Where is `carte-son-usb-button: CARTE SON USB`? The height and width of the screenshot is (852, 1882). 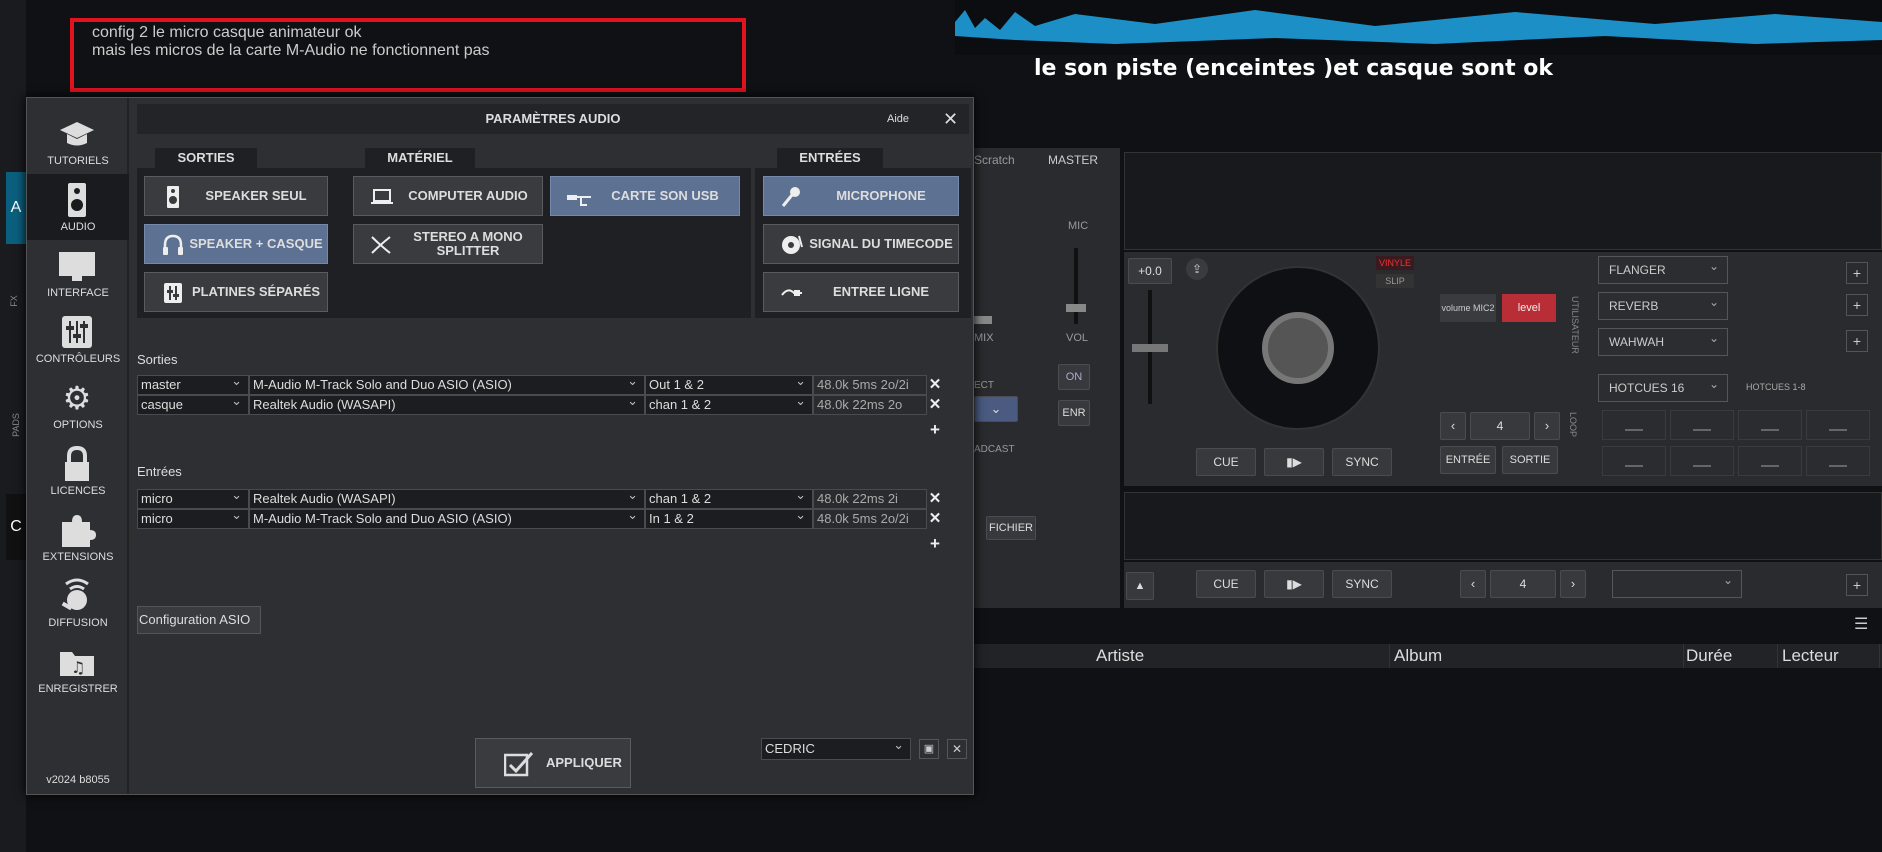
carte-son-usb-button: CARTE SON USB is located at coordinates (645, 196).